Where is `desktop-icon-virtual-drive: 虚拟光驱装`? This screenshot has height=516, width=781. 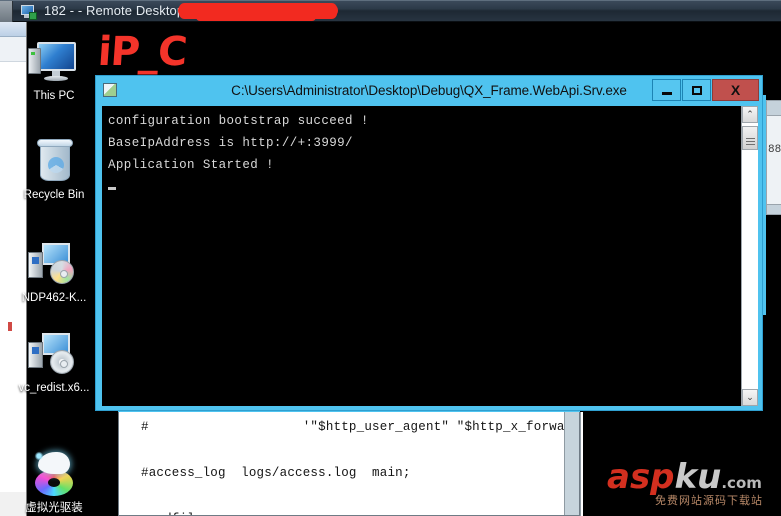
desktop-icon-virtual-drive: 虚拟光驱装 is located at coordinates (54, 482).